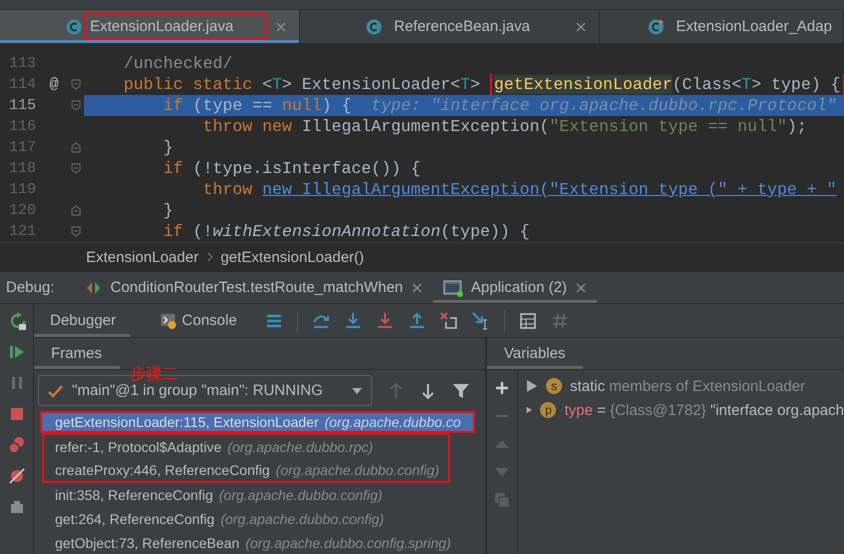 The width and height of the screenshot is (844, 554). I want to click on editor-tab: ExtensionLoader_Adap, so click(722, 26).